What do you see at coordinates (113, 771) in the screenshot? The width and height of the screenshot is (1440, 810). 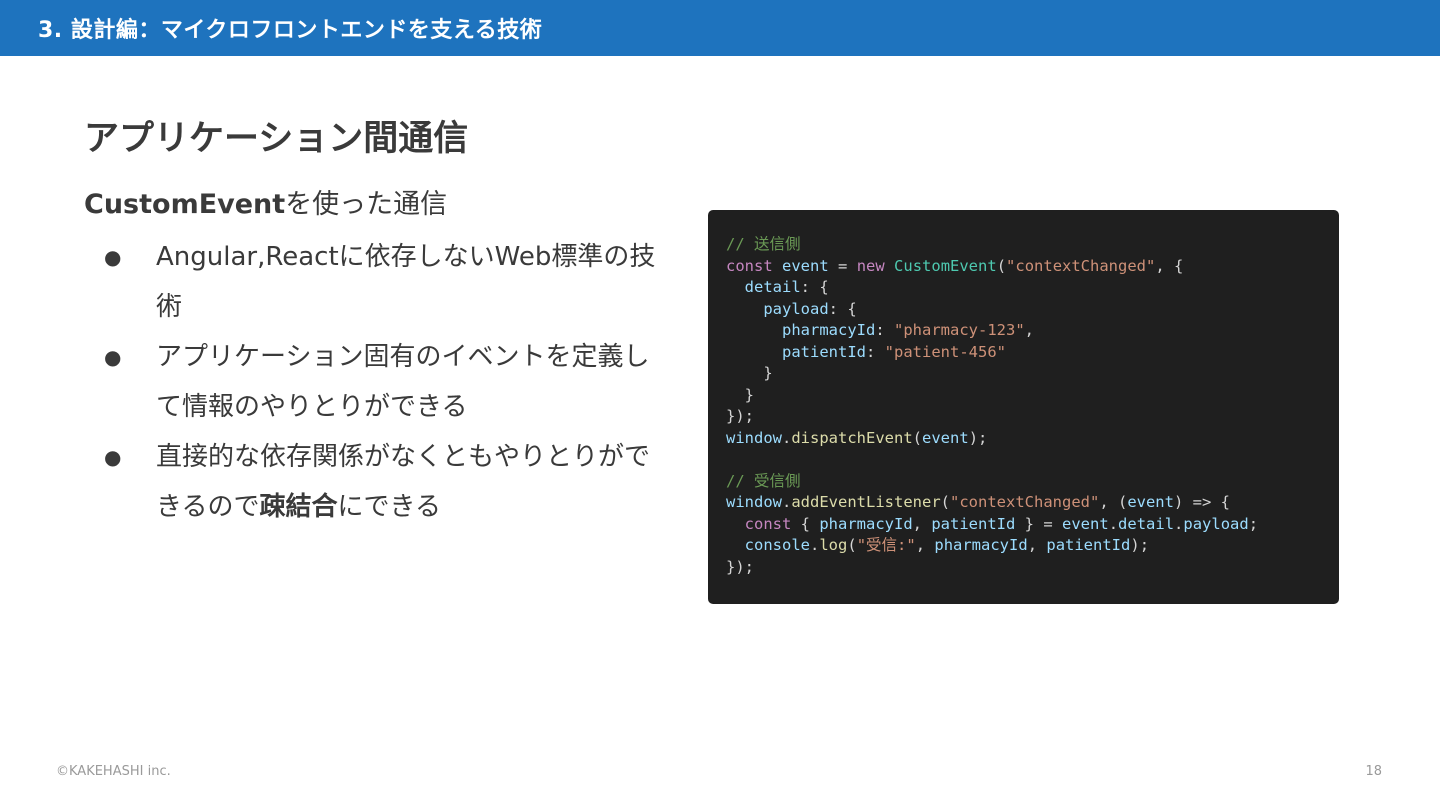 I see `footer-copyright: ©KAKEHASHI inc.` at bounding box center [113, 771].